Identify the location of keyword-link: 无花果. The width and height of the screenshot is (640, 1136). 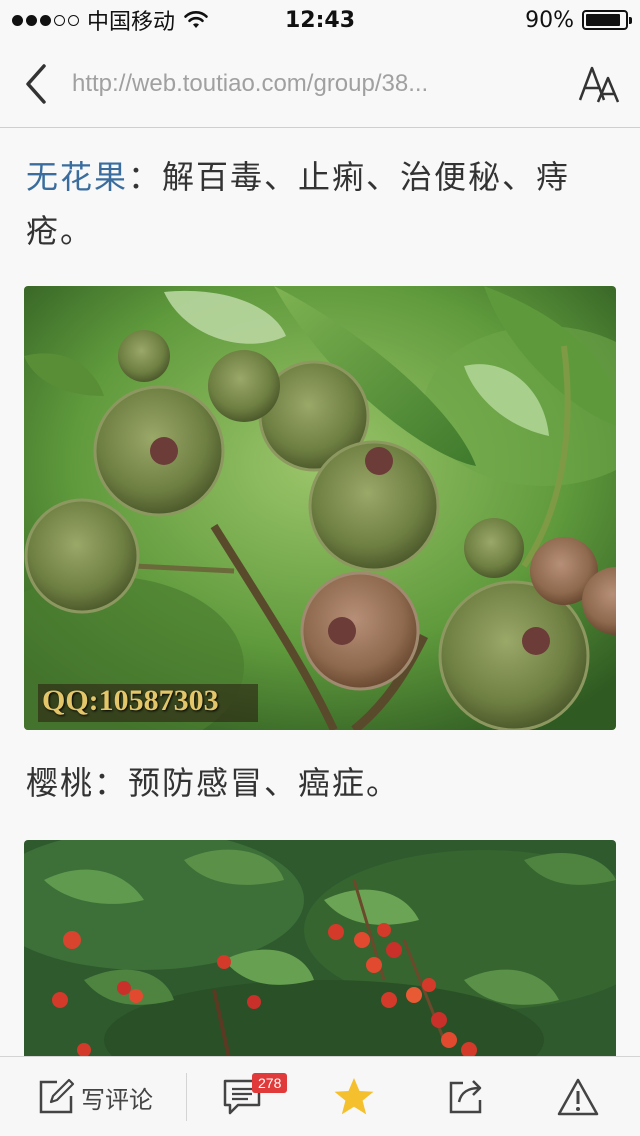
(77, 177).